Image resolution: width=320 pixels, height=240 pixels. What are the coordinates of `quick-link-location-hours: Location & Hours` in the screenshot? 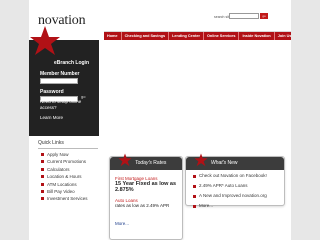 It's located at (68, 176).